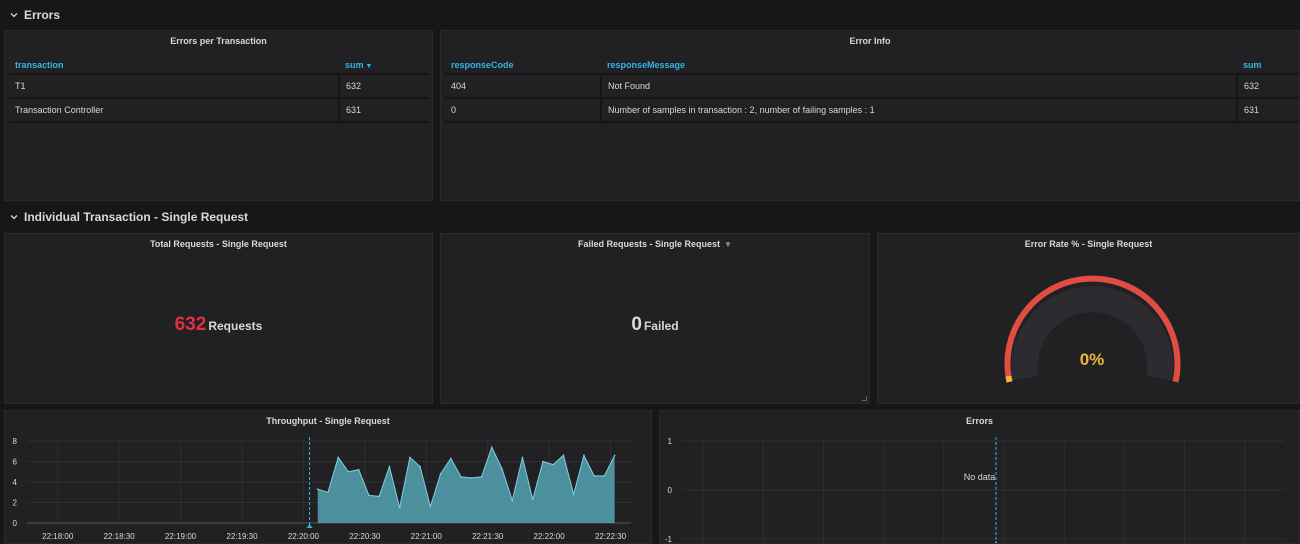 The width and height of the screenshot is (1300, 544). Describe the element at coordinates (15, 503) in the screenshot. I see `y-tick-label: 2` at that location.